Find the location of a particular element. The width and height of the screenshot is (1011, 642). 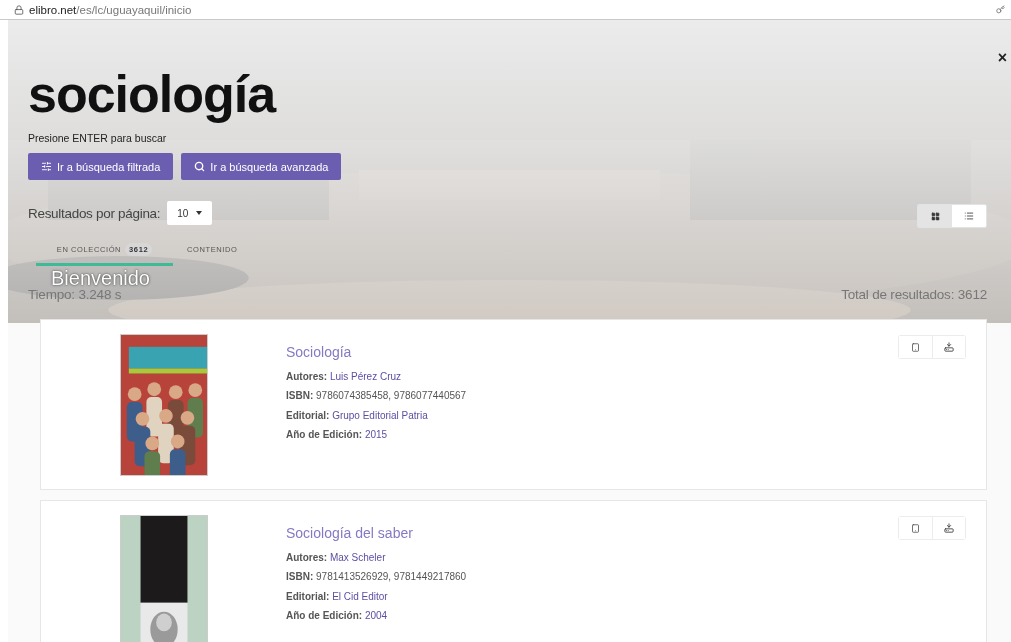

book-detail: Año de Edición: 2004 is located at coordinates (337, 615).